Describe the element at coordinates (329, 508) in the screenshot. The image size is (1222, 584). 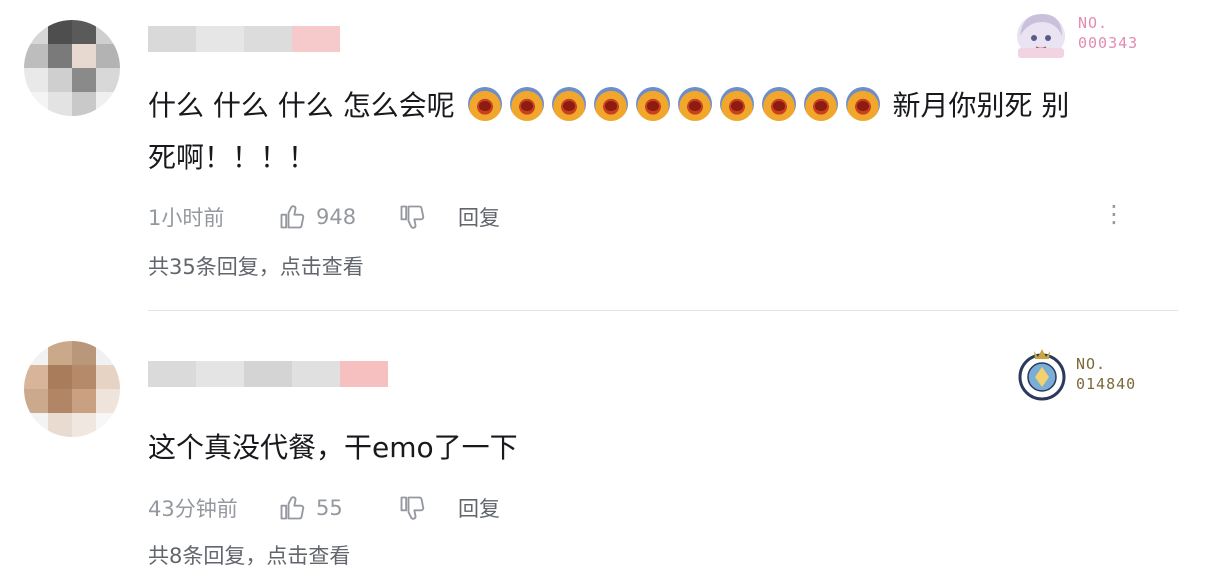
I see `like-count: 55` at that location.